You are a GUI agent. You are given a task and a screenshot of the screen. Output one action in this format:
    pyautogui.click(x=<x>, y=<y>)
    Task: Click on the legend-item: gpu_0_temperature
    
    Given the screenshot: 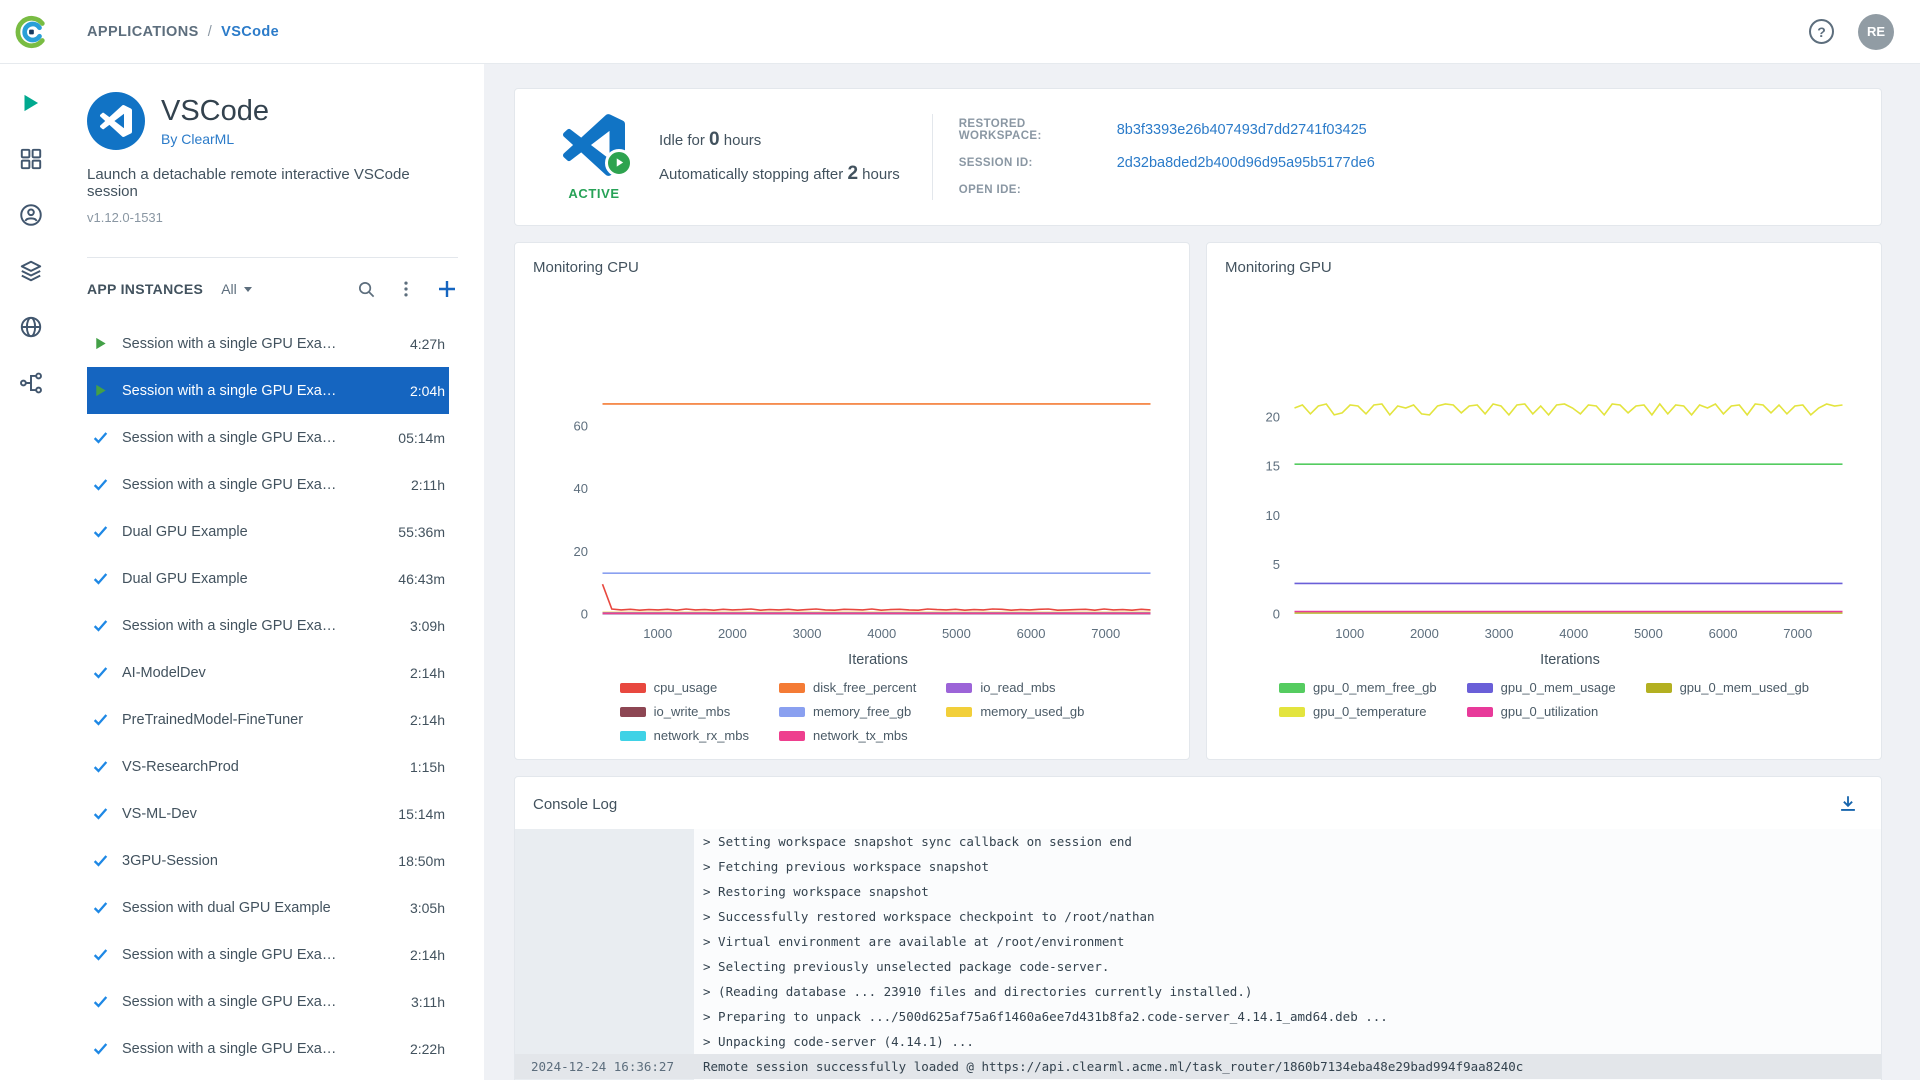 What is the action you would take?
    pyautogui.click(x=1358, y=711)
    